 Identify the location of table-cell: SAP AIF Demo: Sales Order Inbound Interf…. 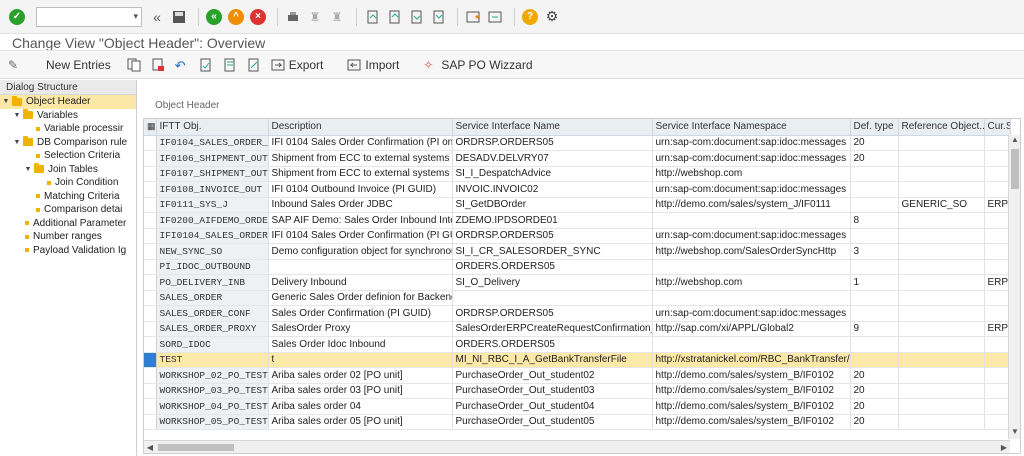
(360, 220).